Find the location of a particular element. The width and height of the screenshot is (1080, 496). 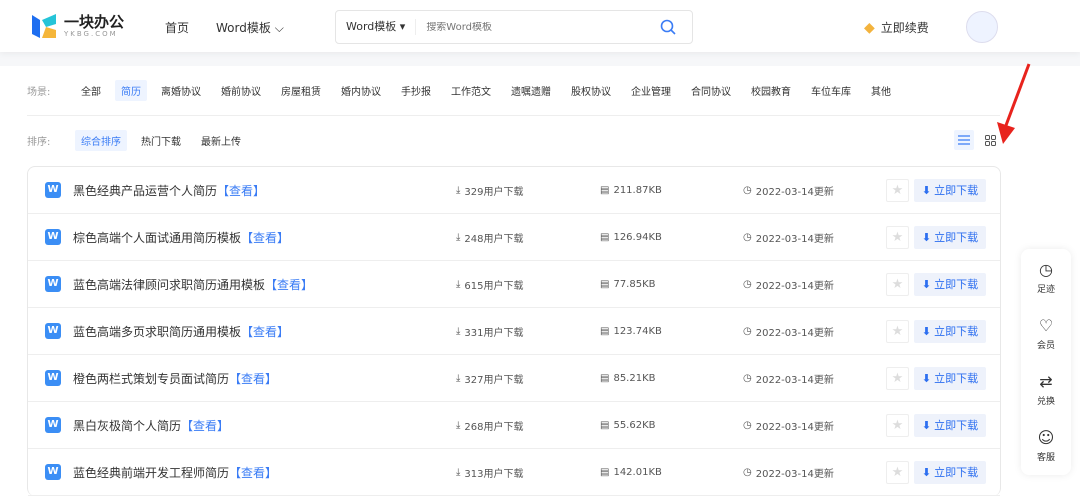

template-title: 蓝色高端多页求职简历通用模板【查看】 is located at coordinates (181, 331).